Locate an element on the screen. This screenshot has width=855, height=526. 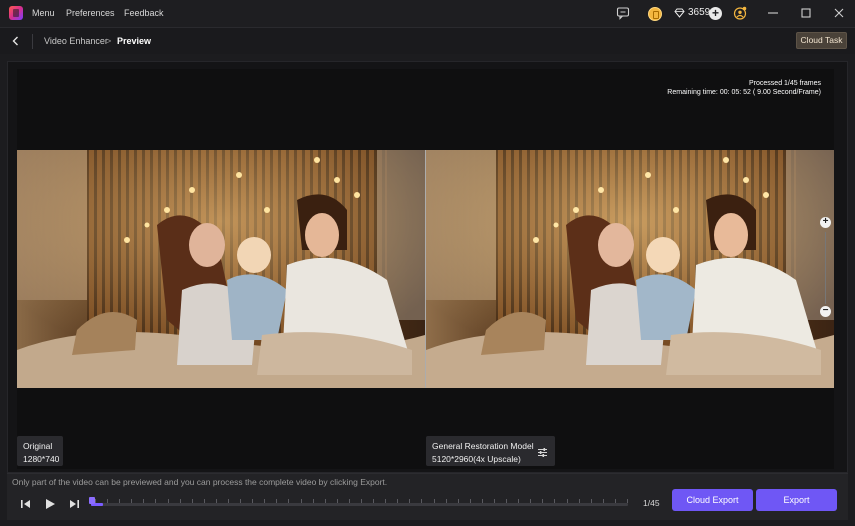
zoom-slider-track is located at coordinates (825, 268).